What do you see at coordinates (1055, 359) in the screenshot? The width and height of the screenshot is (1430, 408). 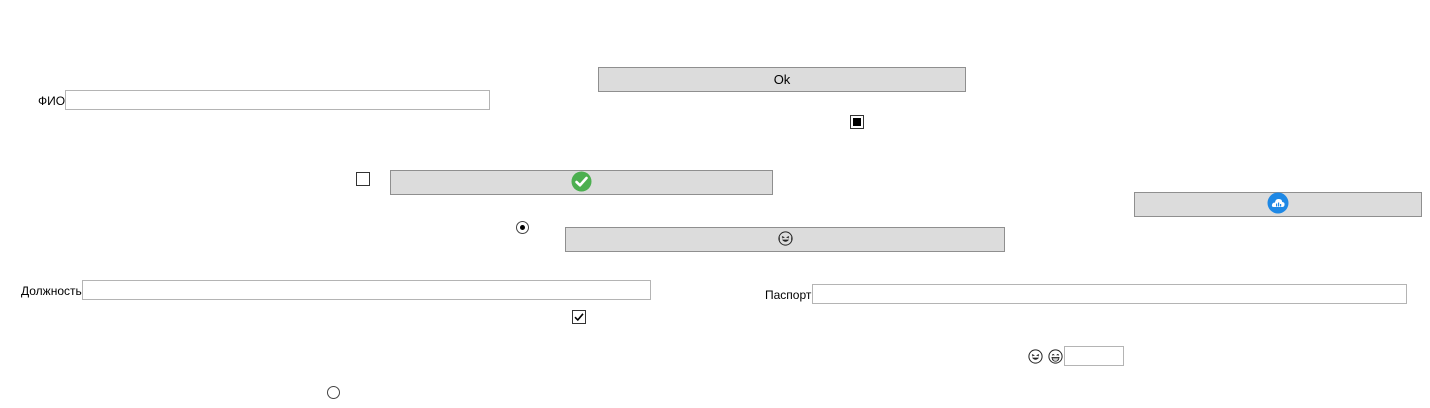 I see `grinning-emoji-icon` at bounding box center [1055, 359].